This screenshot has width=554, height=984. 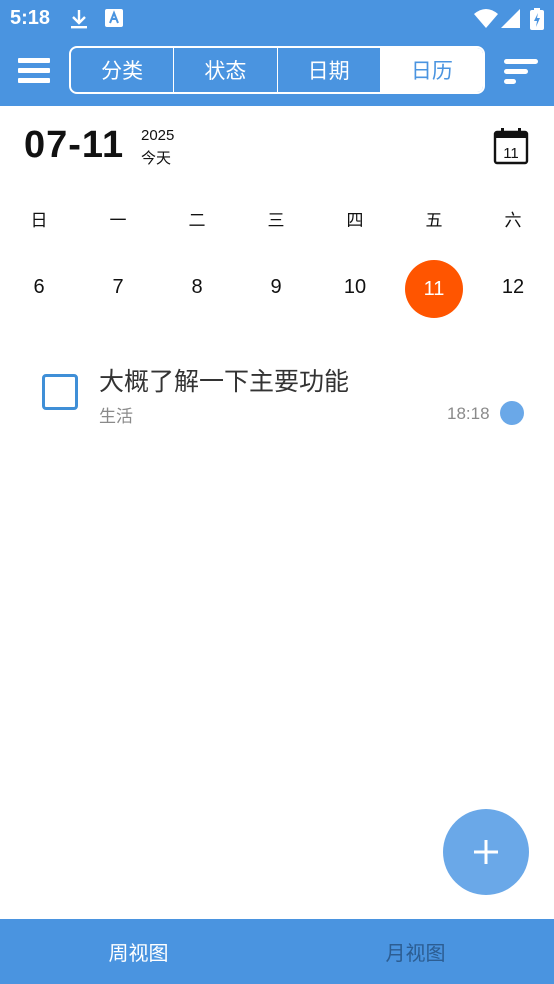 What do you see at coordinates (156, 158) in the screenshot?
I see `today-label: 今天` at bounding box center [156, 158].